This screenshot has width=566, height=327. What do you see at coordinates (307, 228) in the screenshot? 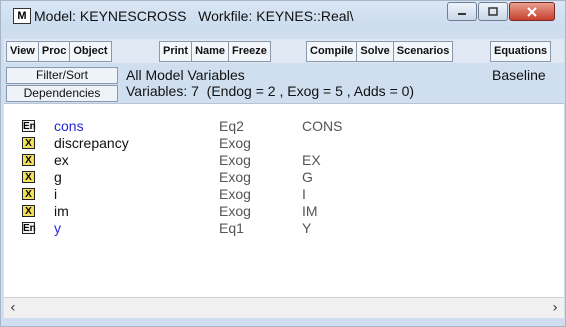
I see `variable-equation: Y` at bounding box center [307, 228].